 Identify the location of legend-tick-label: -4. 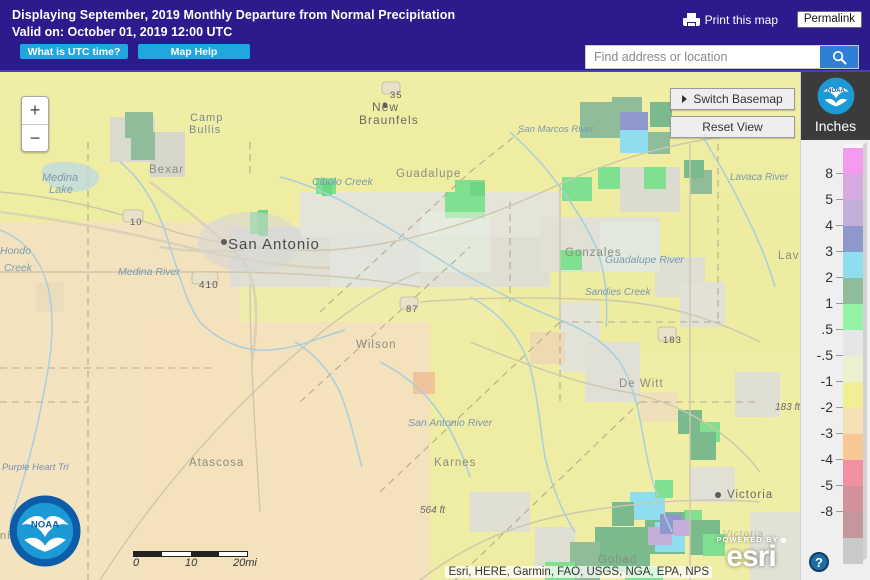
(826, 459).